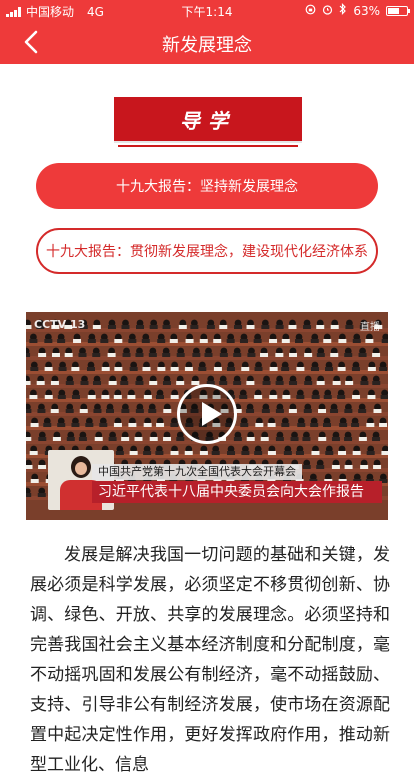 Image resolution: width=414 pixels, height=780 pixels. I want to click on alarm-icon, so click(327, 11).